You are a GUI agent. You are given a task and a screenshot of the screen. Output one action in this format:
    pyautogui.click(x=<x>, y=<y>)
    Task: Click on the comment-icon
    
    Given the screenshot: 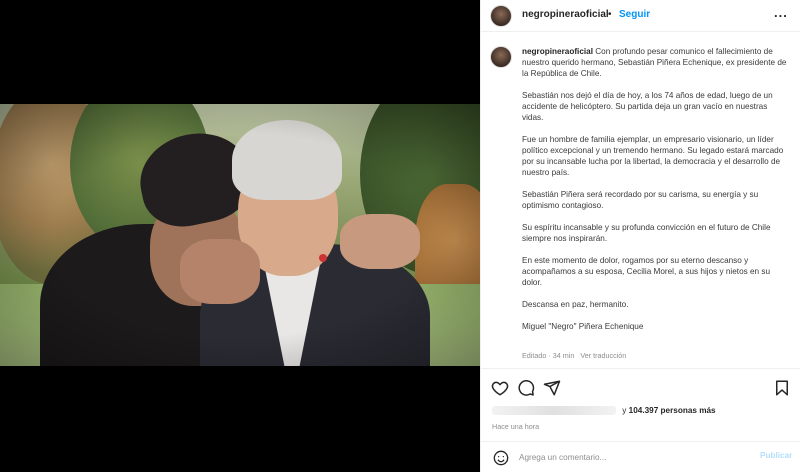 What is the action you would take?
    pyautogui.click(x=526, y=388)
    